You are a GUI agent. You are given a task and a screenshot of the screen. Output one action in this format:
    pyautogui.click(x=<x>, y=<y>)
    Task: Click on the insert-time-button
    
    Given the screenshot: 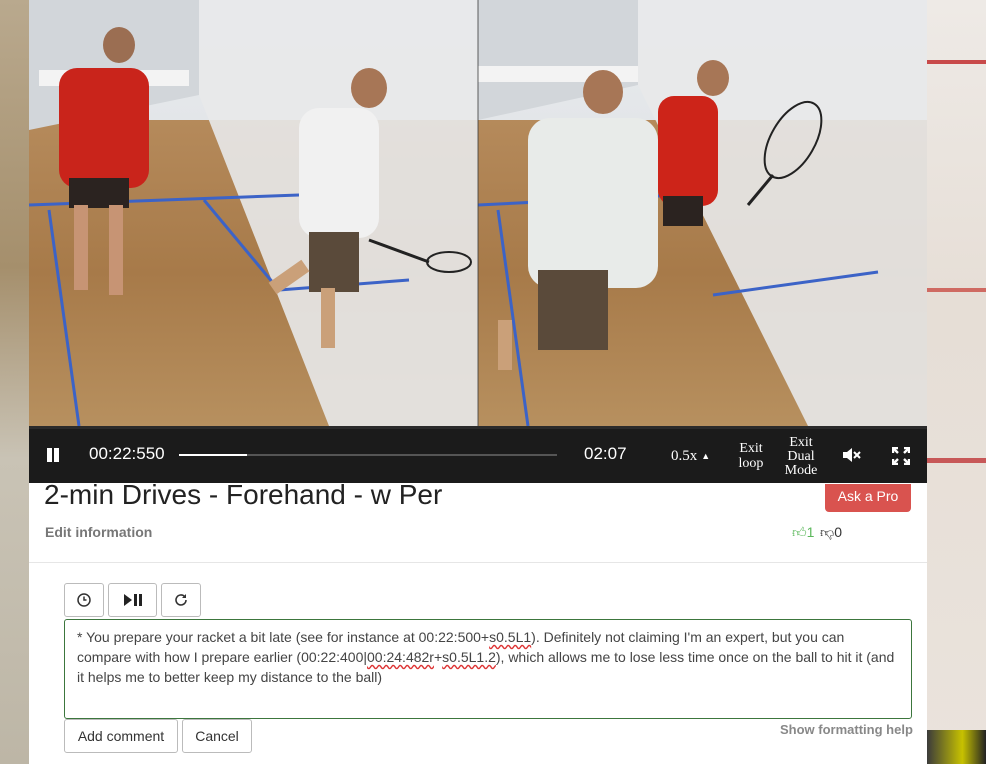 What is the action you would take?
    pyautogui.click(x=84, y=600)
    